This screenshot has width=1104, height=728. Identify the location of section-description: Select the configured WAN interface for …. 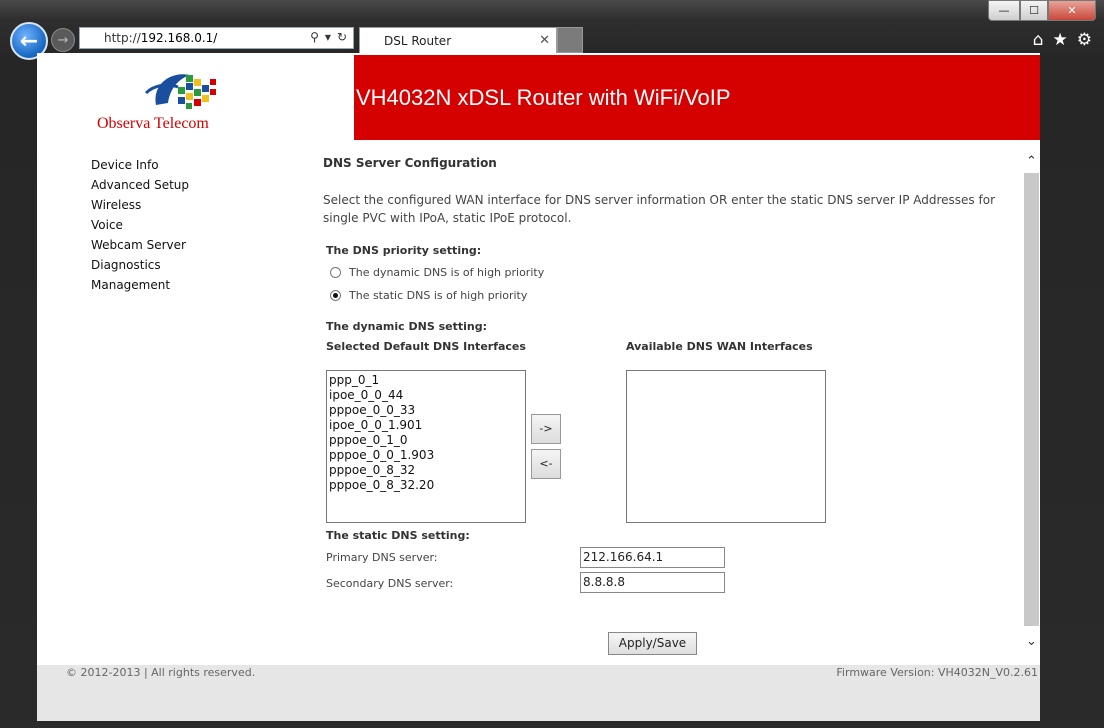
(659, 209).